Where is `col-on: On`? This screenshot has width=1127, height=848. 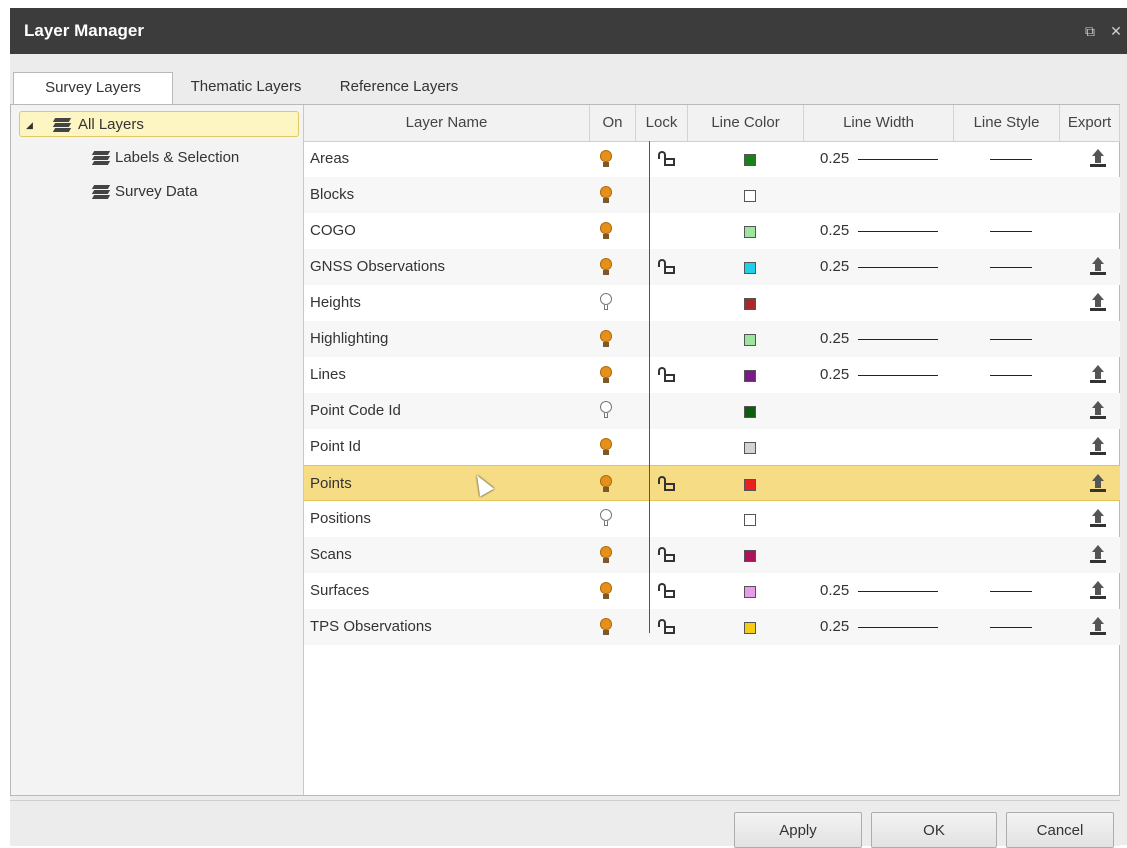
col-on: On is located at coordinates (613, 123).